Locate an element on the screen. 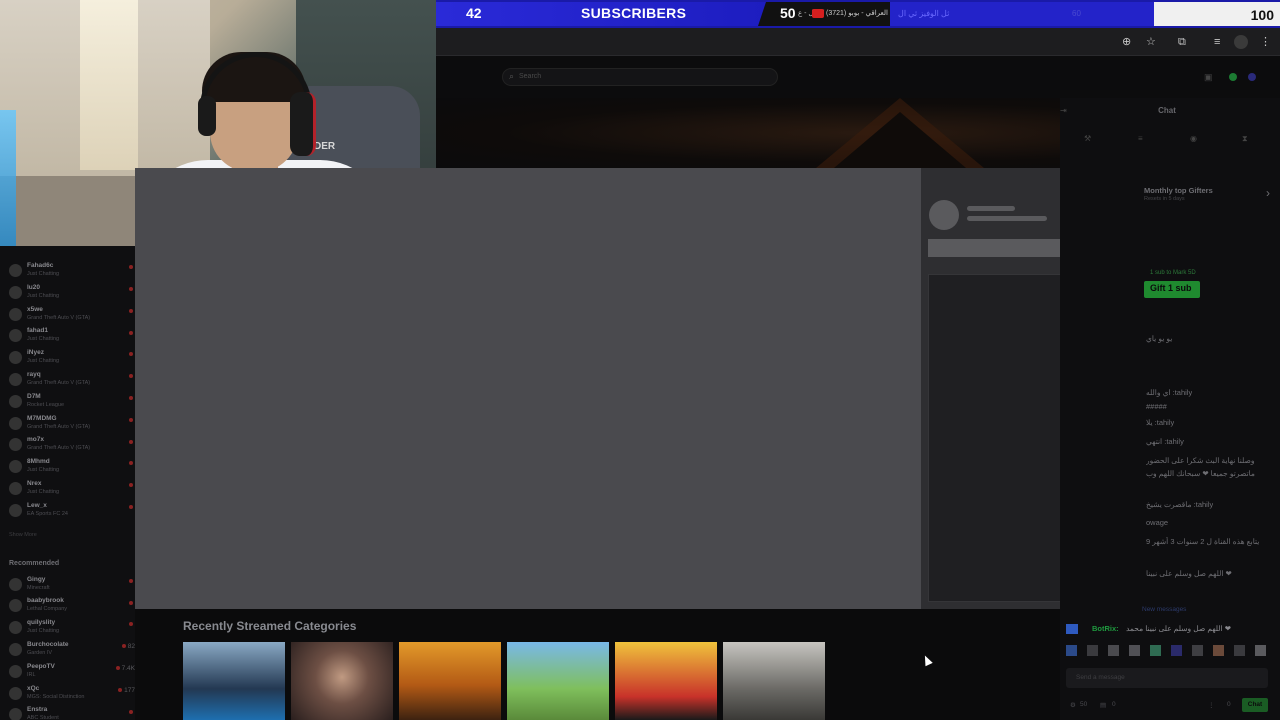 The height and width of the screenshot is (720, 1280). sidebar-channel: lu20 Just Chatting is located at coordinates (67, 292).